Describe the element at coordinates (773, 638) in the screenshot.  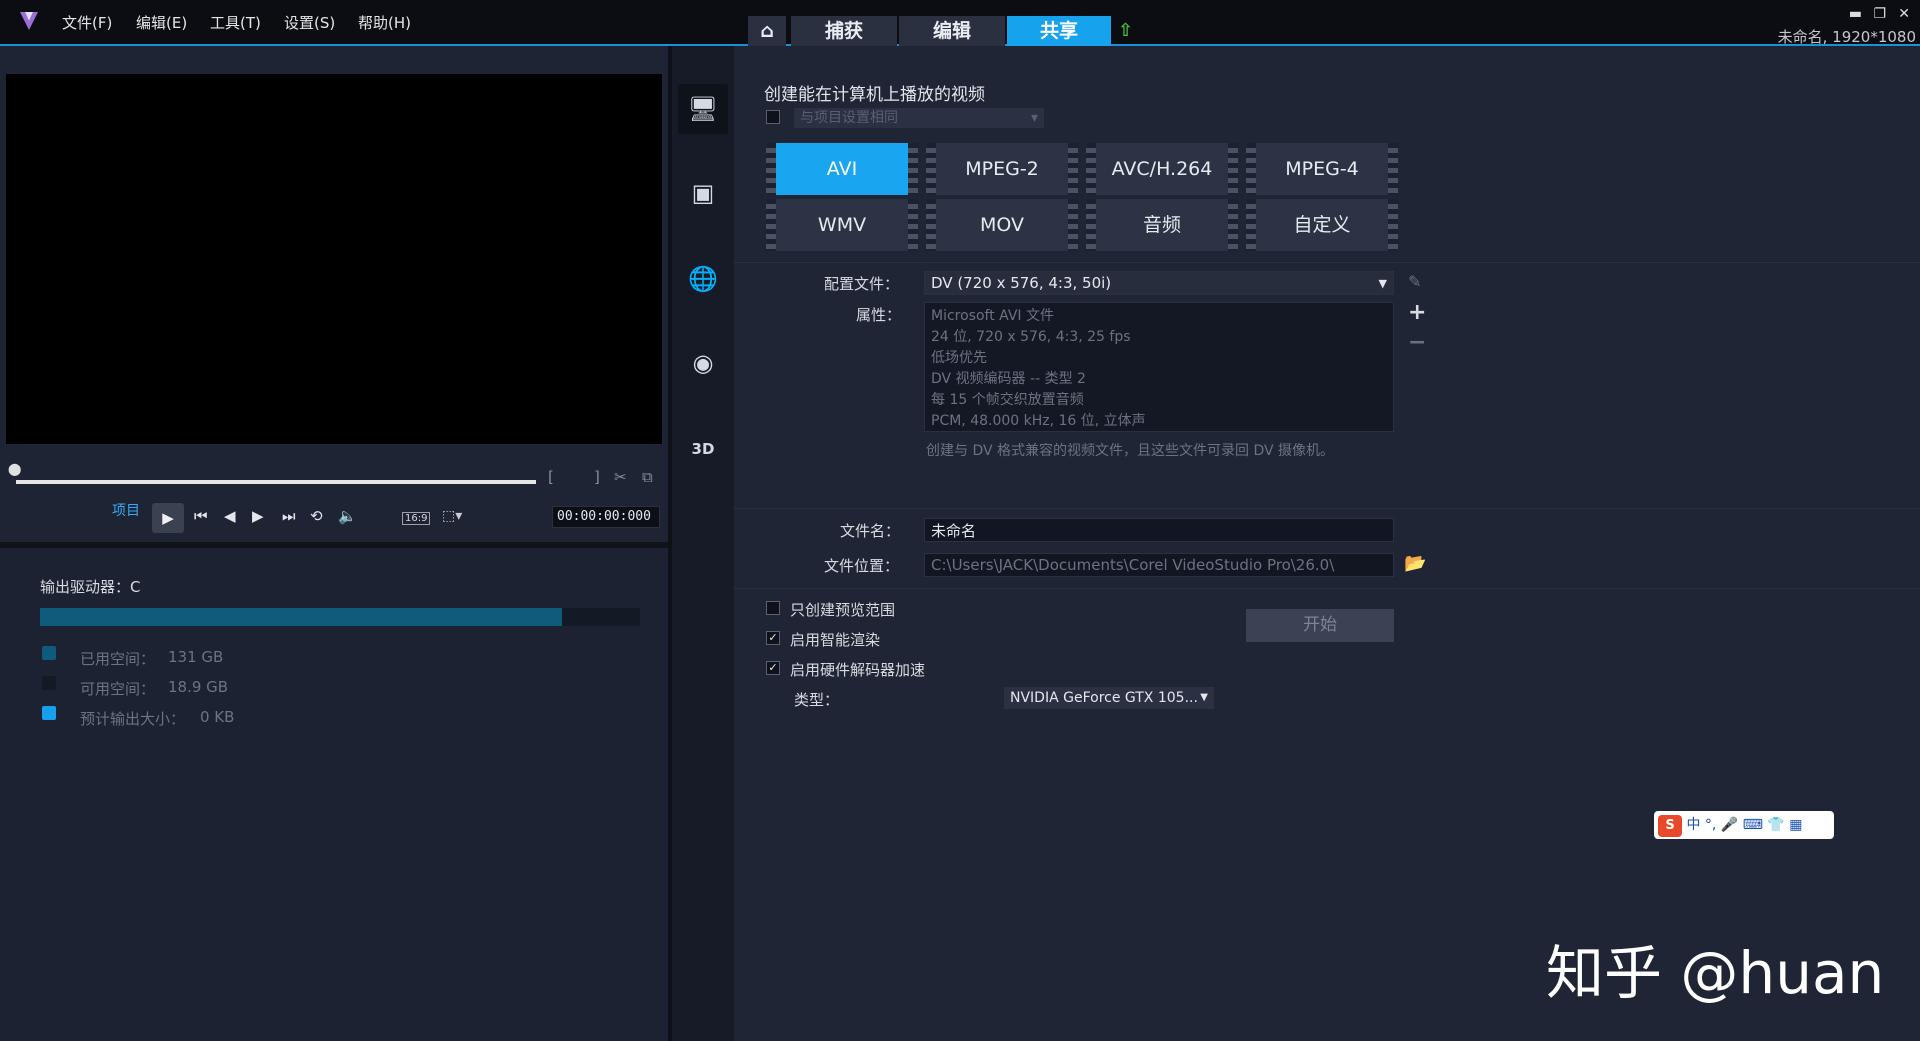
I see `smart-render-checkbox: ✓` at that location.